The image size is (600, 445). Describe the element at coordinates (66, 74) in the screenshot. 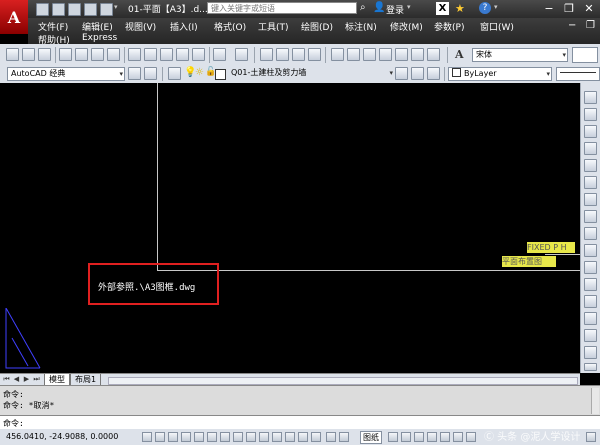

I see `workspace-select: AutoCAD 经典 ▾` at that location.